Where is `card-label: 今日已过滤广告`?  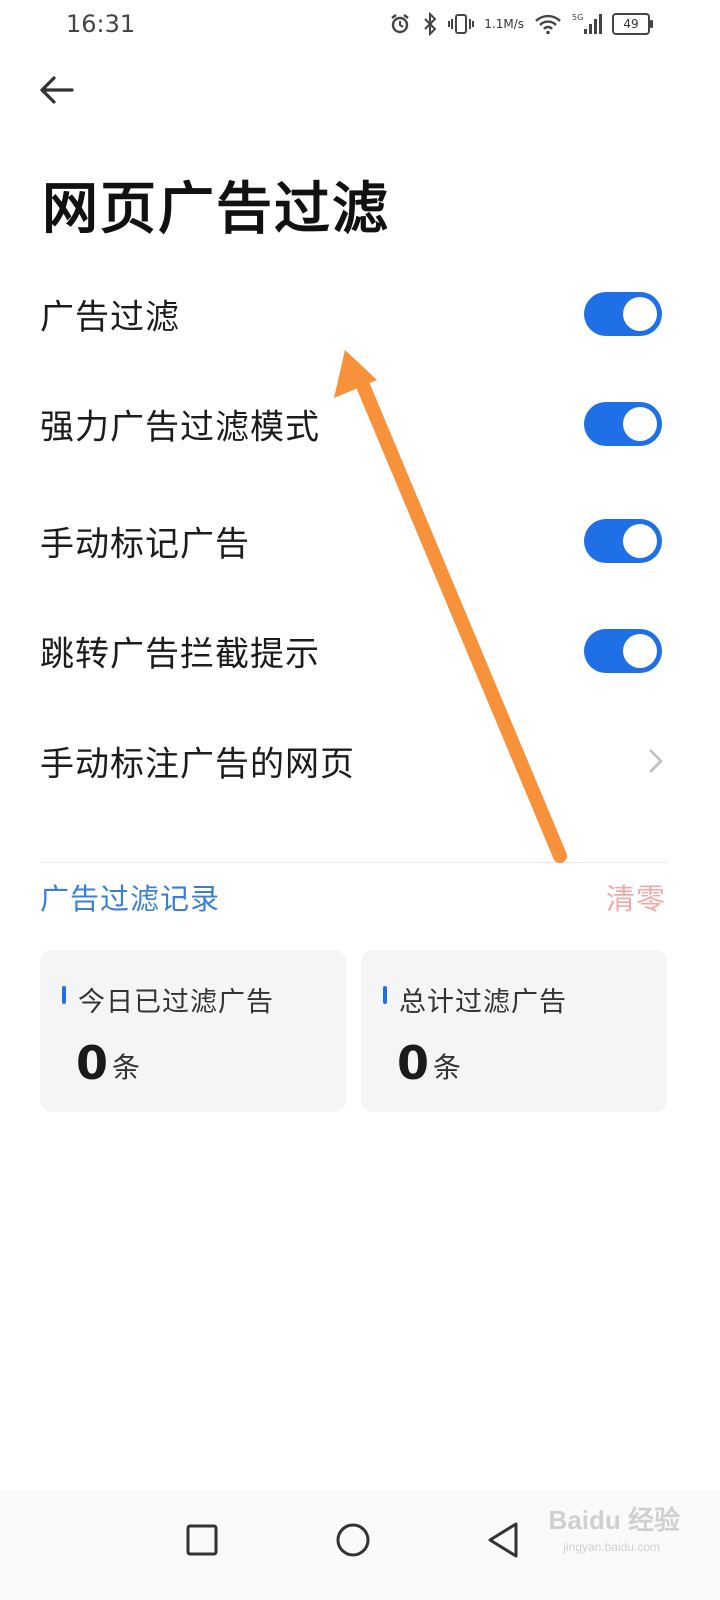
card-label: 今日已过滤广告 is located at coordinates (176, 1002).